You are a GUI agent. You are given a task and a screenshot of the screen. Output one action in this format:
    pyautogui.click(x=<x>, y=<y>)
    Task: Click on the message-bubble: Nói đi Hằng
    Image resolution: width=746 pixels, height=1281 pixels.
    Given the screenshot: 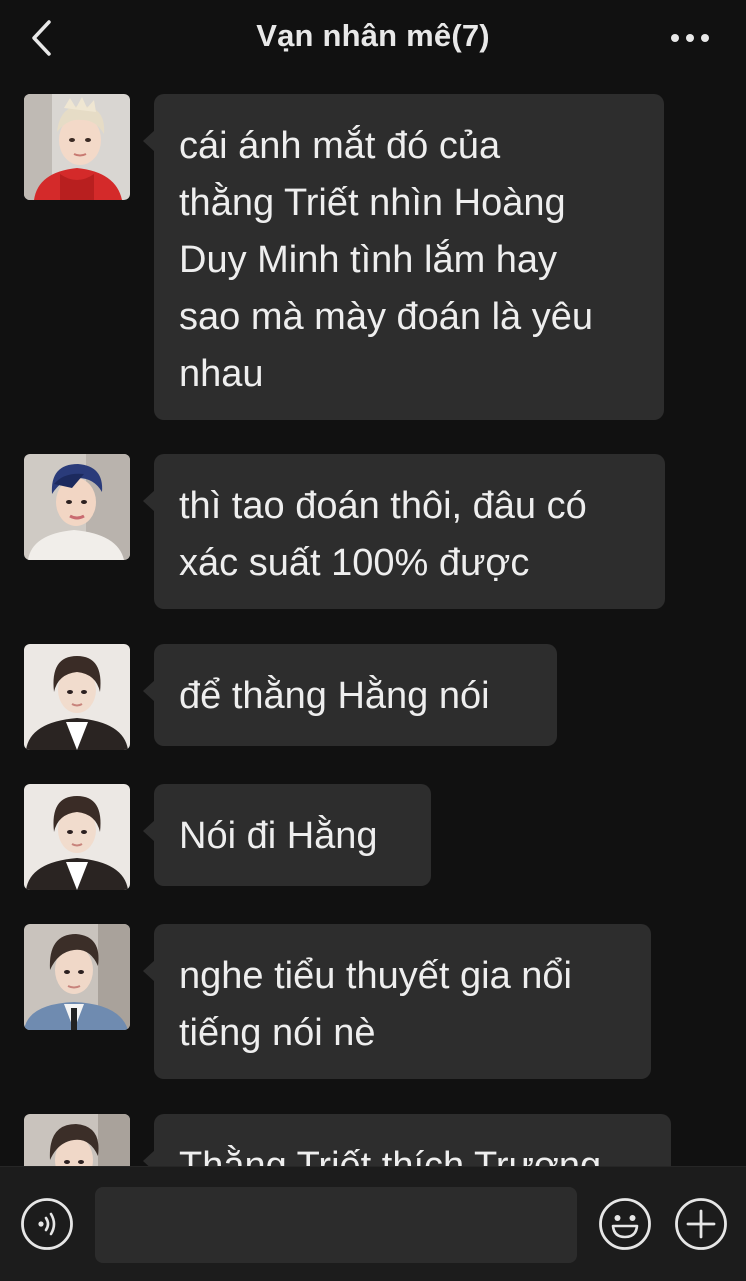 What is the action you would take?
    pyautogui.click(x=287, y=835)
    